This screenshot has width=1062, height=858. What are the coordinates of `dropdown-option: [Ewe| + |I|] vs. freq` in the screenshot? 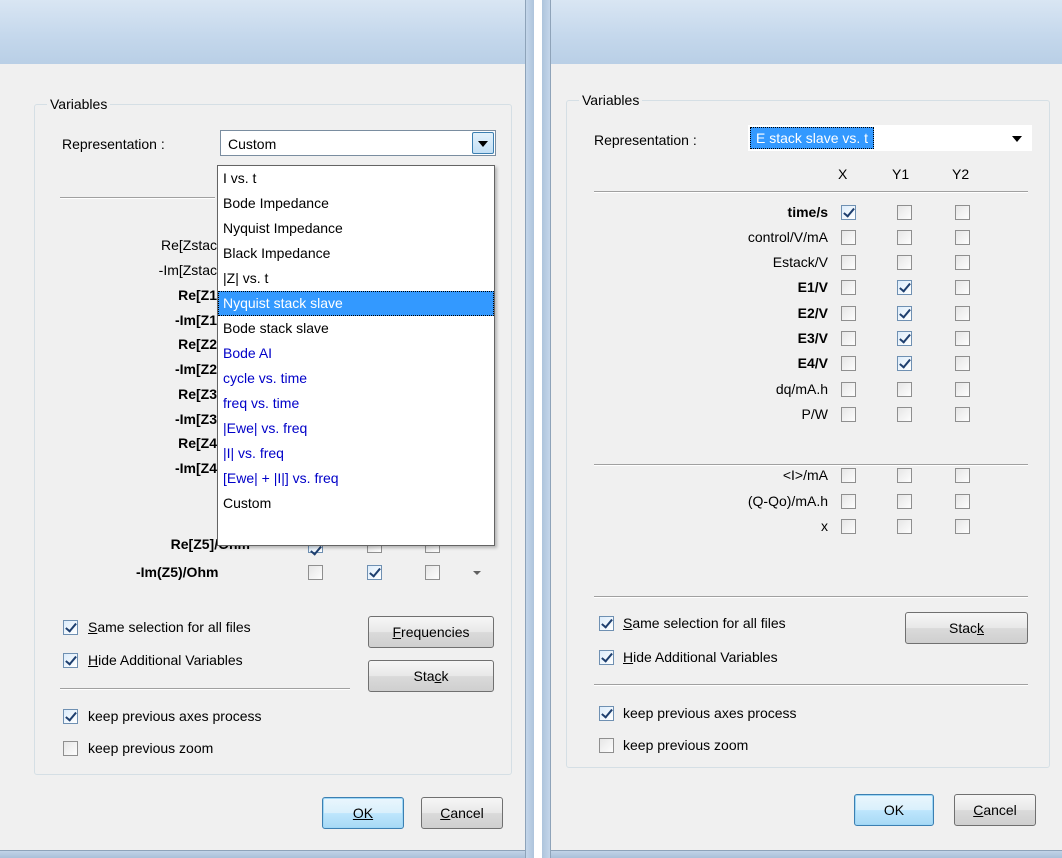 It's located at (356, 478).